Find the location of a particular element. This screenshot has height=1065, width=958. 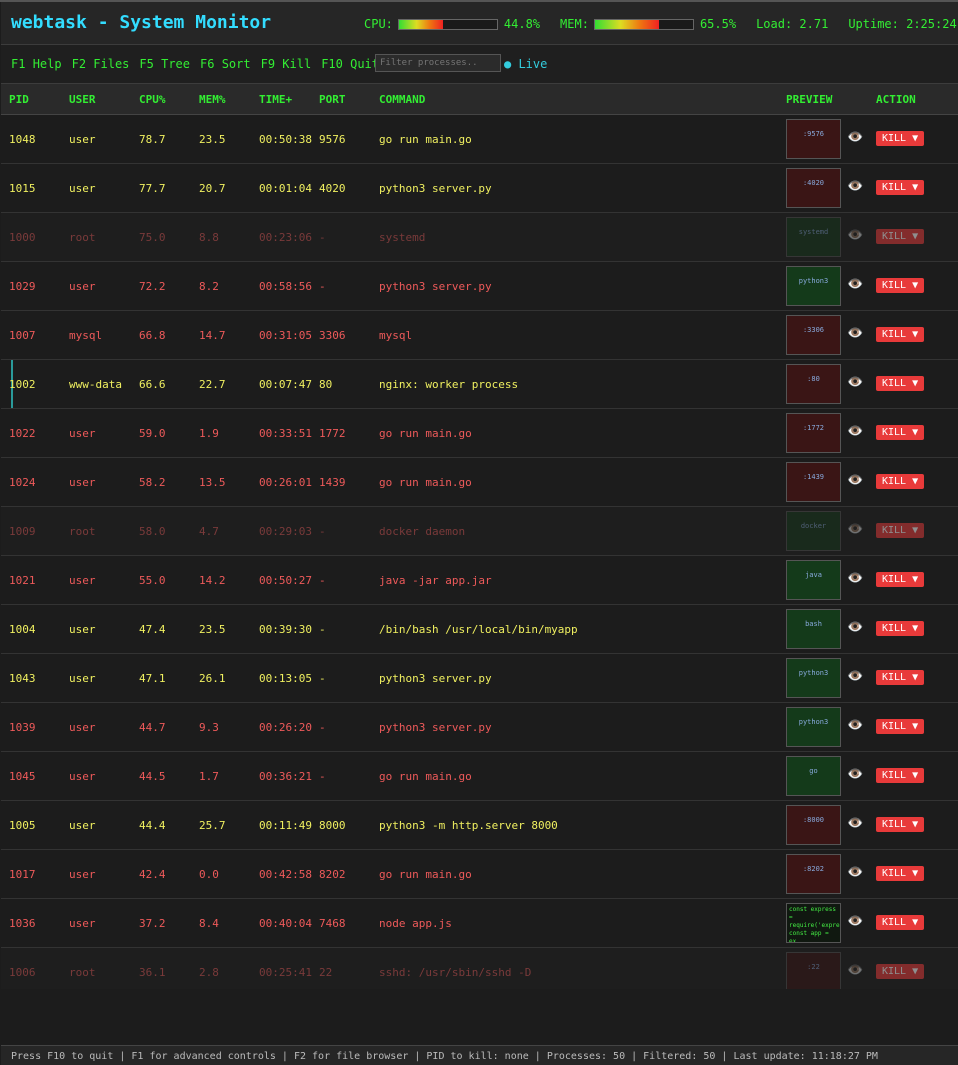

preview-thumbnail: java is located at coordinates (813, 580).